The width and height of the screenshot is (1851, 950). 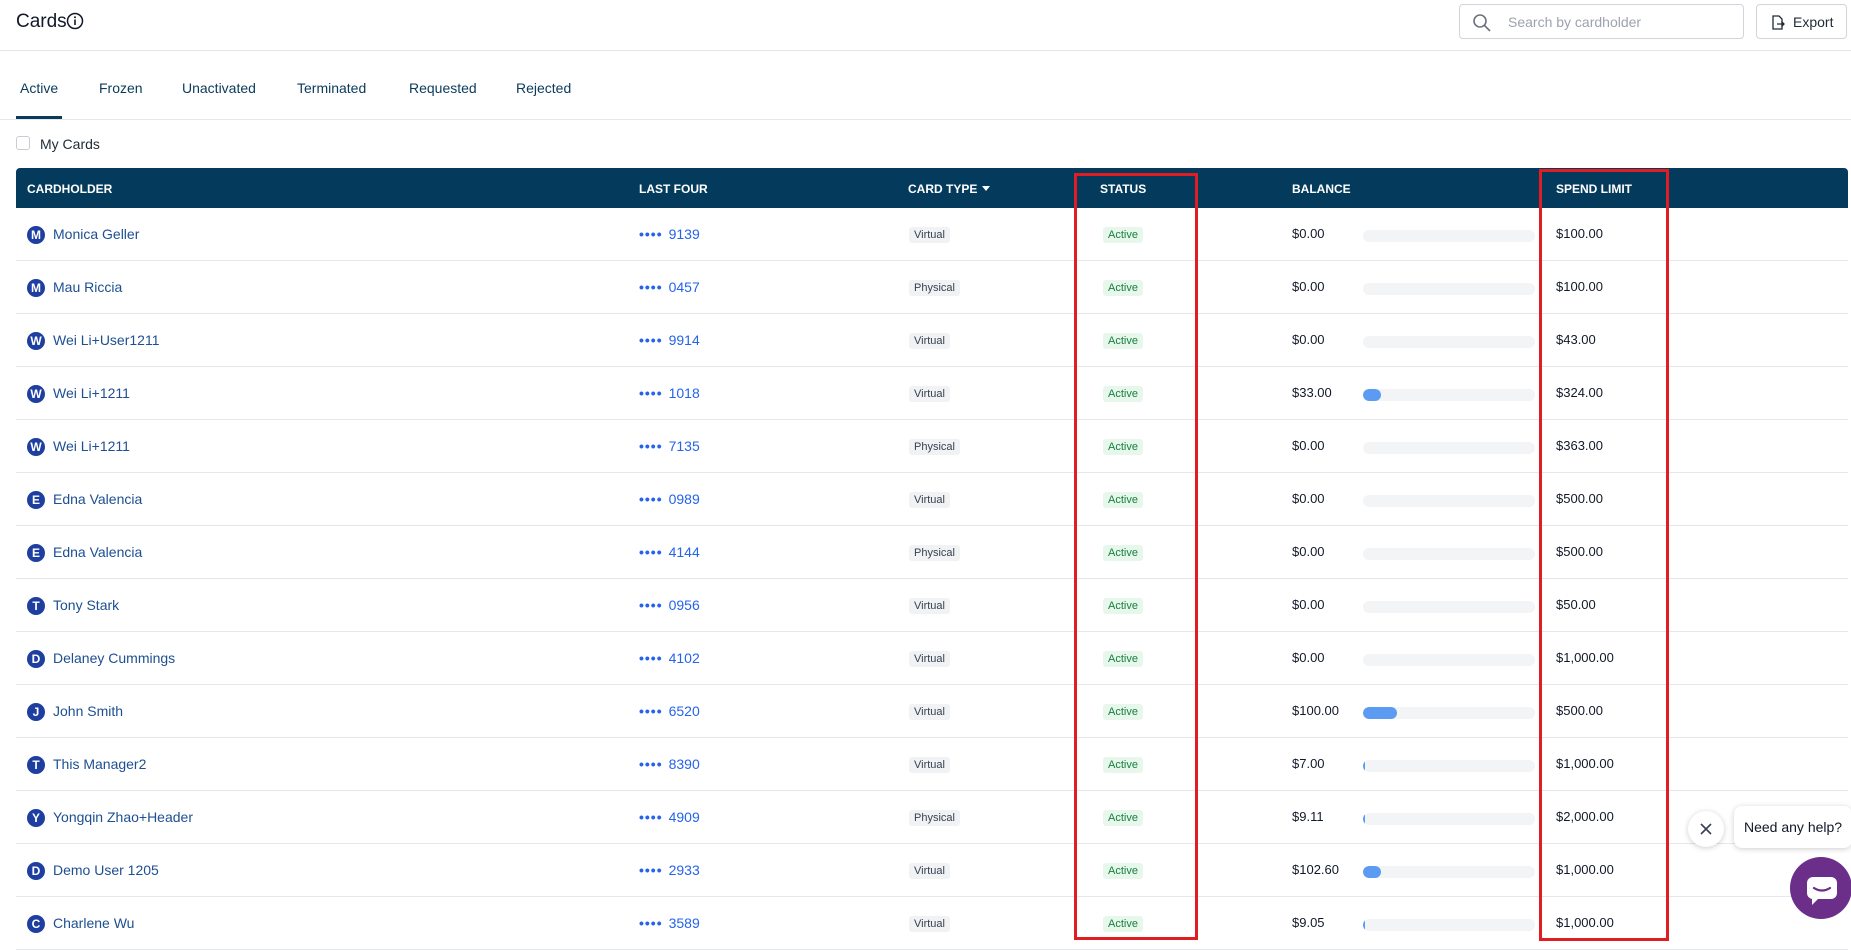 I want to click on column-header-card-type: CARD TYPE, so click(x=949, y=189).